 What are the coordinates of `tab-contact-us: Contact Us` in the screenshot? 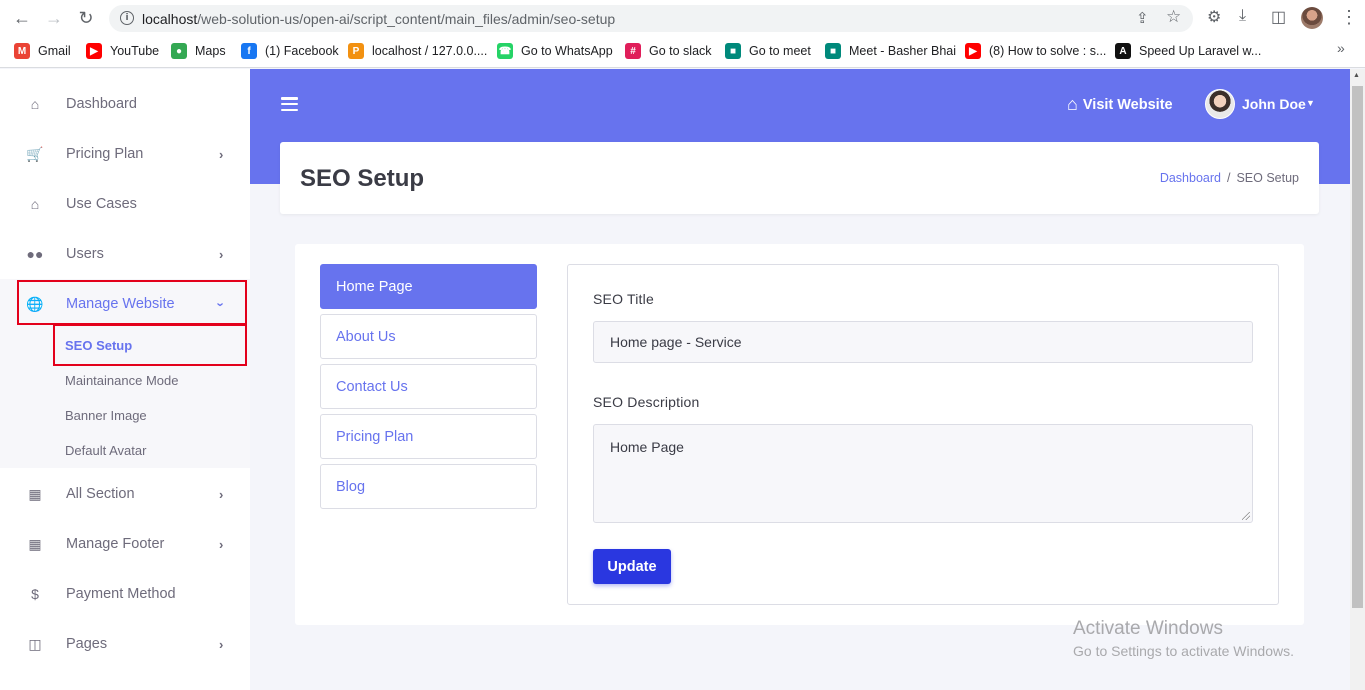 It's located at (428, 386).